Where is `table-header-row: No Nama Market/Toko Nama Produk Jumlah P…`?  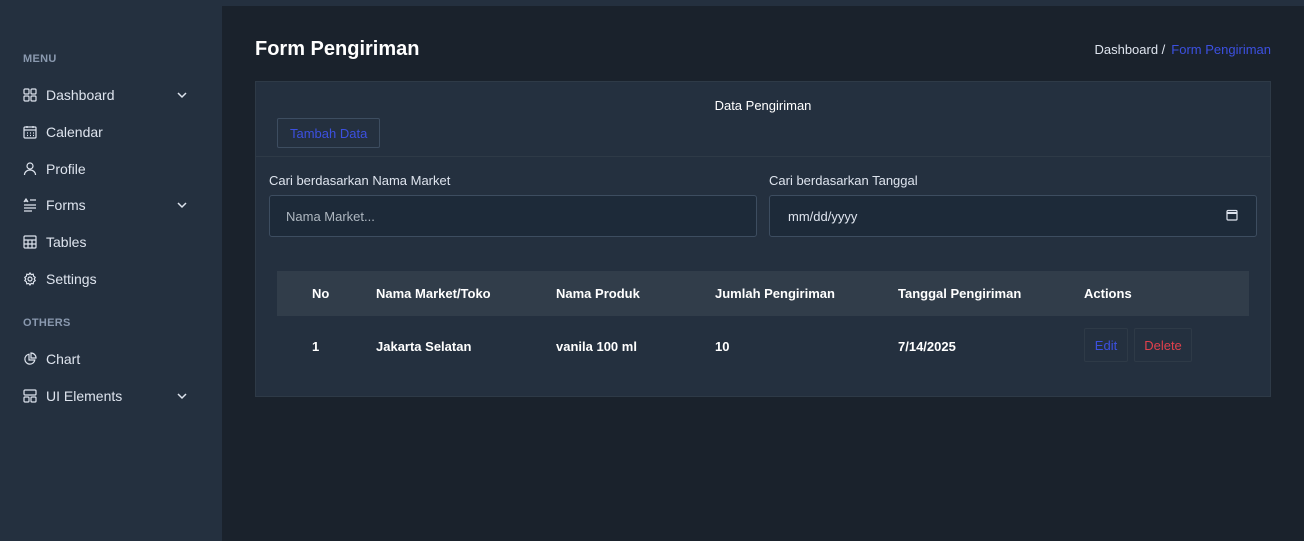
table-header-row: No Nama Market/Toko Nama Produk Jumlah P… is located at coordinates (763, 293).